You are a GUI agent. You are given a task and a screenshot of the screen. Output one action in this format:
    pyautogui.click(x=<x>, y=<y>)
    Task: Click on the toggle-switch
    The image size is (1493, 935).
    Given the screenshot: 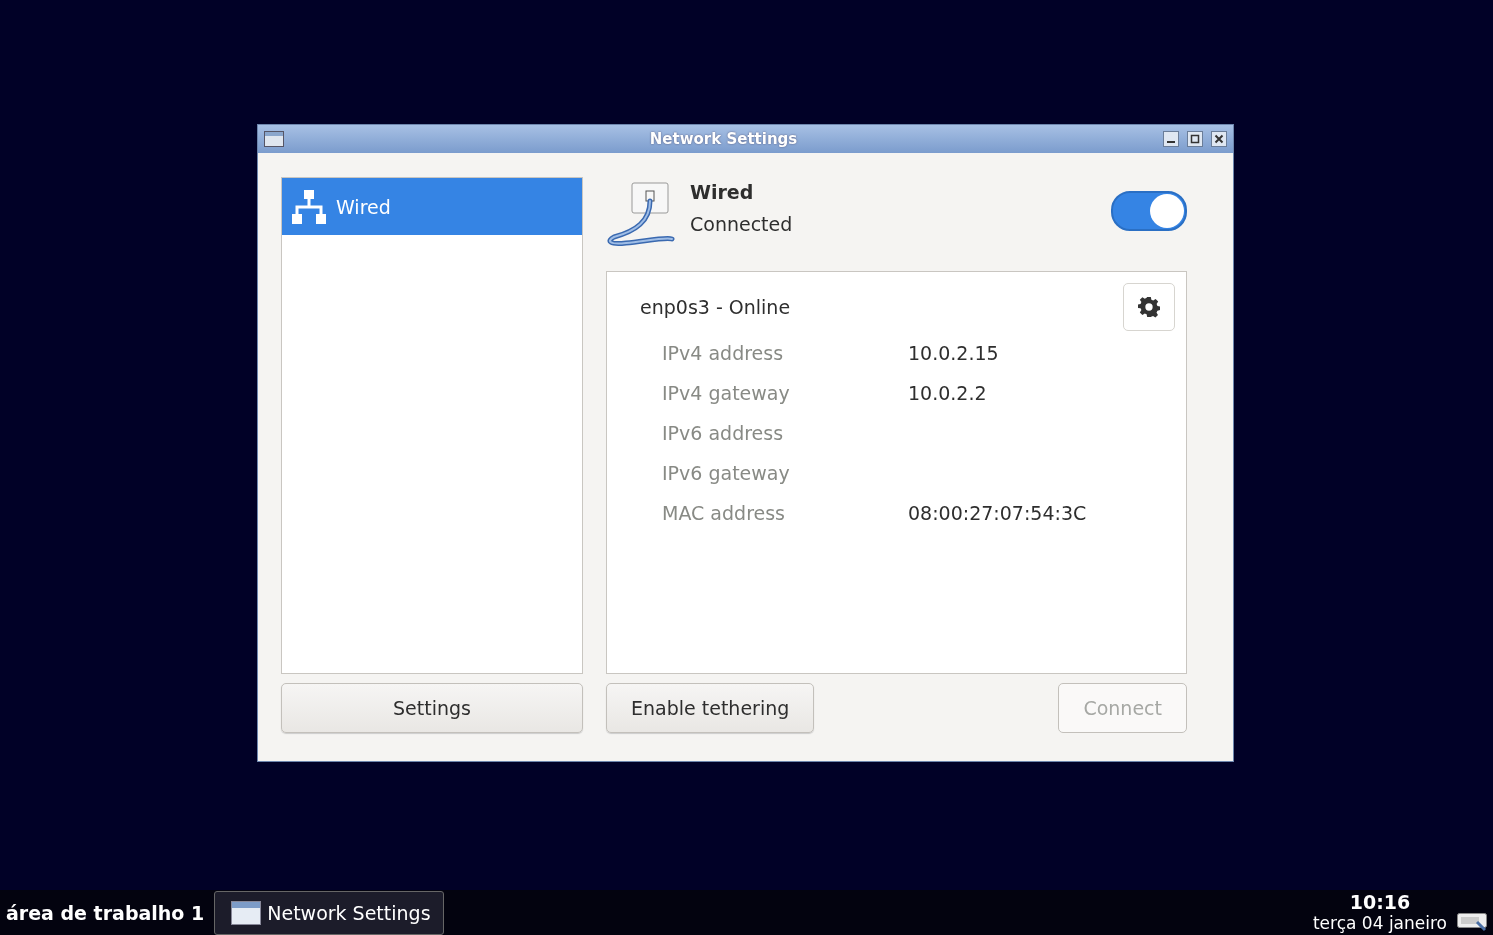 What is the action you would take?
    pyautogui.click(x=1149, y=211)
    